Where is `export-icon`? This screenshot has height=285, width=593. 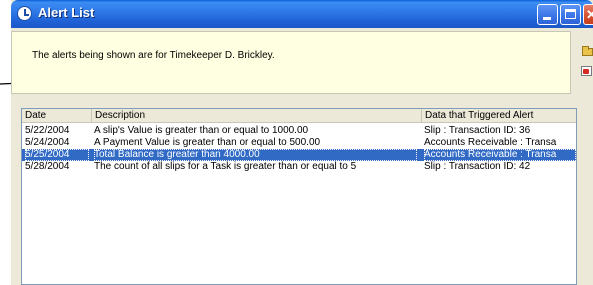
export-icon is located at coordinates (586, 71).